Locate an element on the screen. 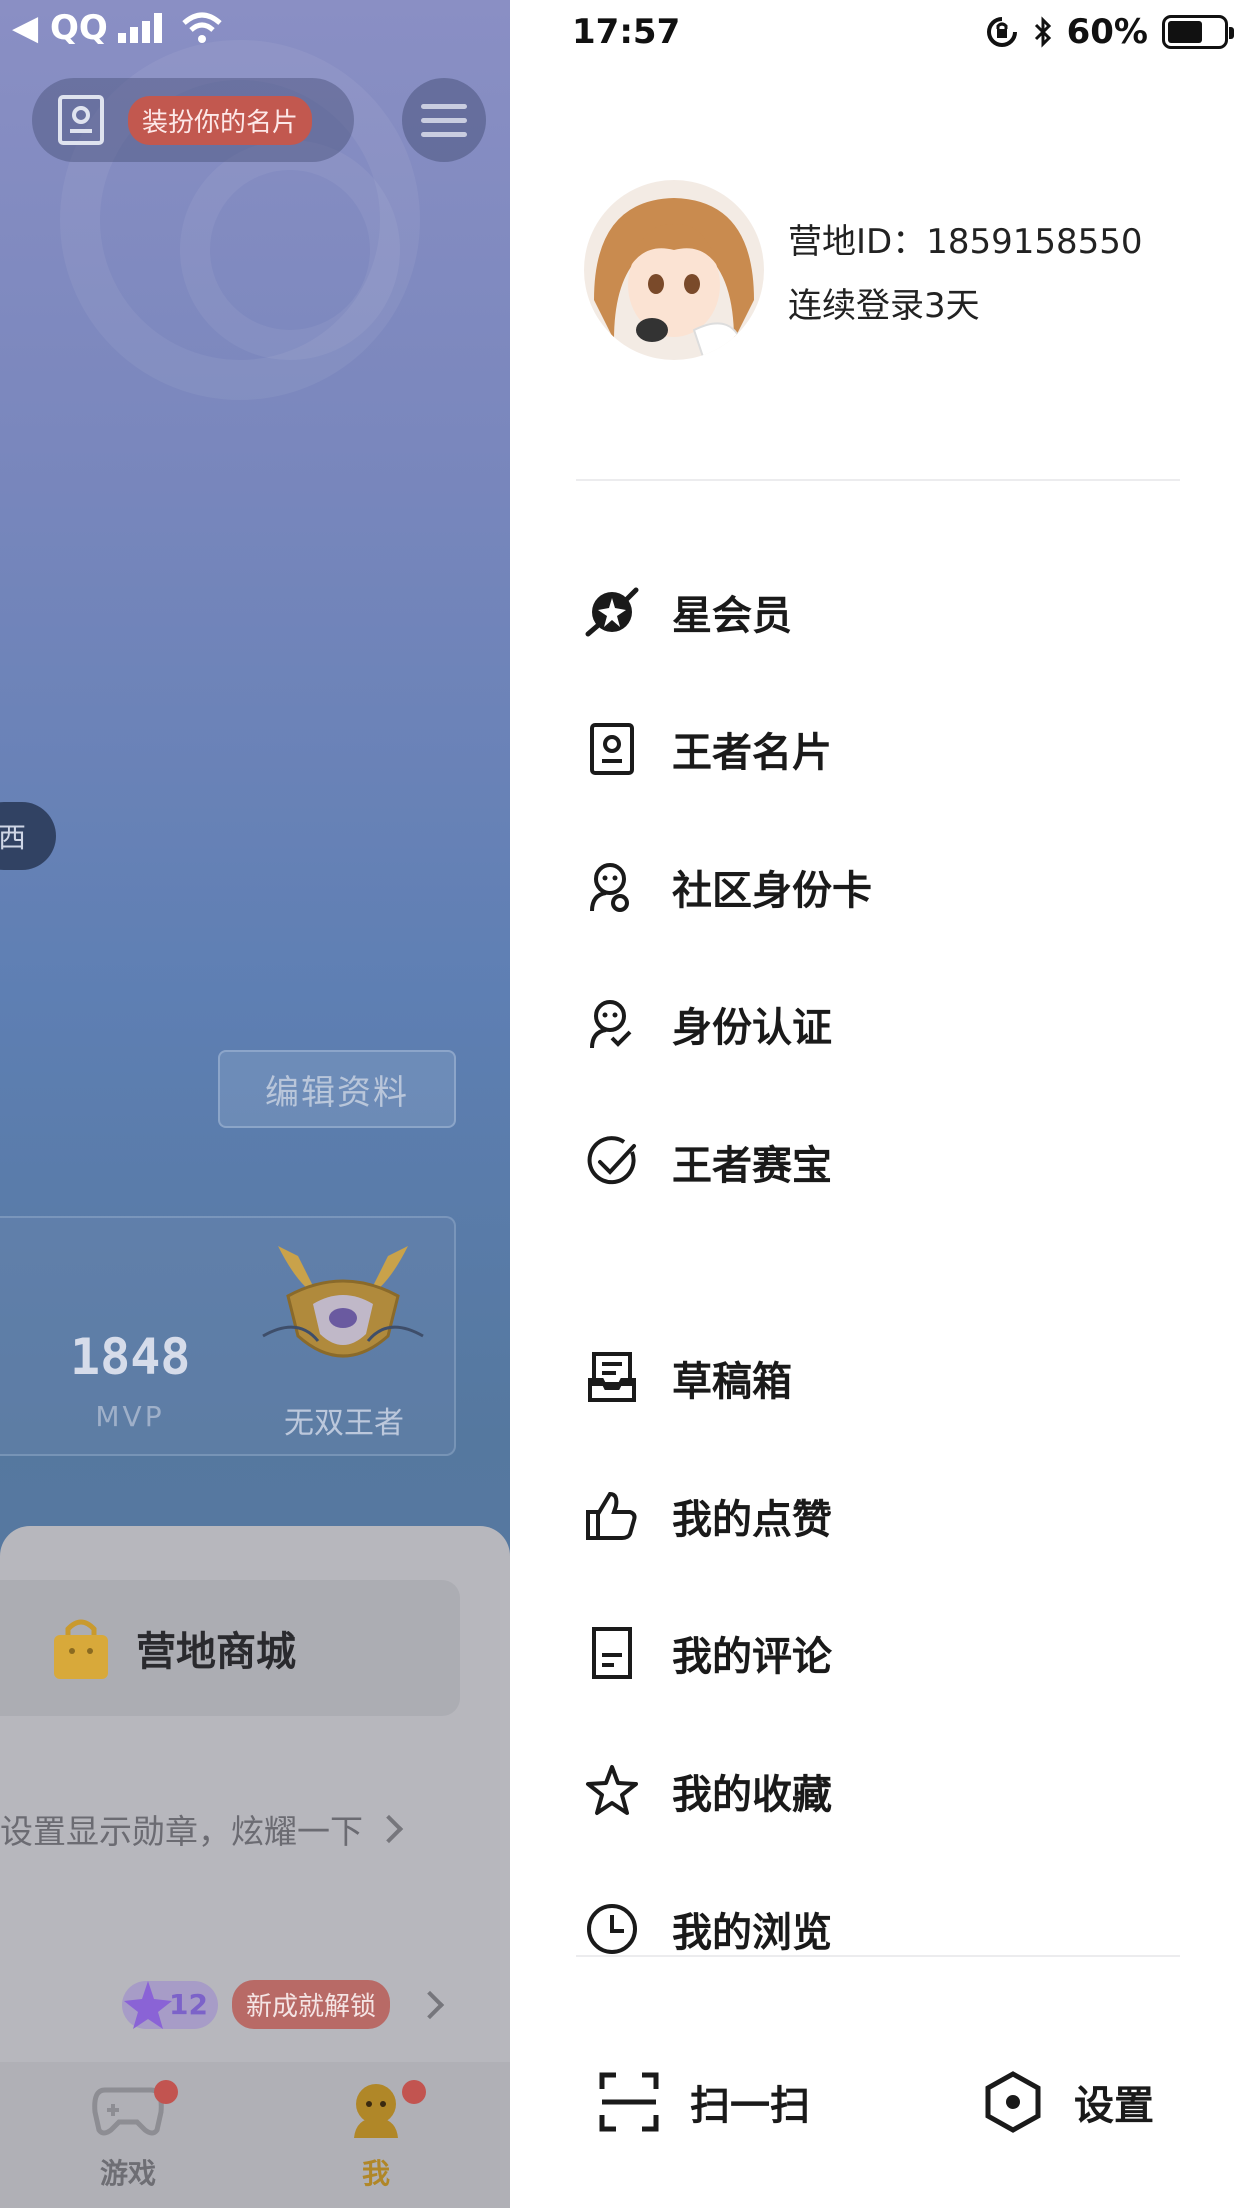  menu-item-my-comments: 我的评论 is located at coordinates (708, 1653).